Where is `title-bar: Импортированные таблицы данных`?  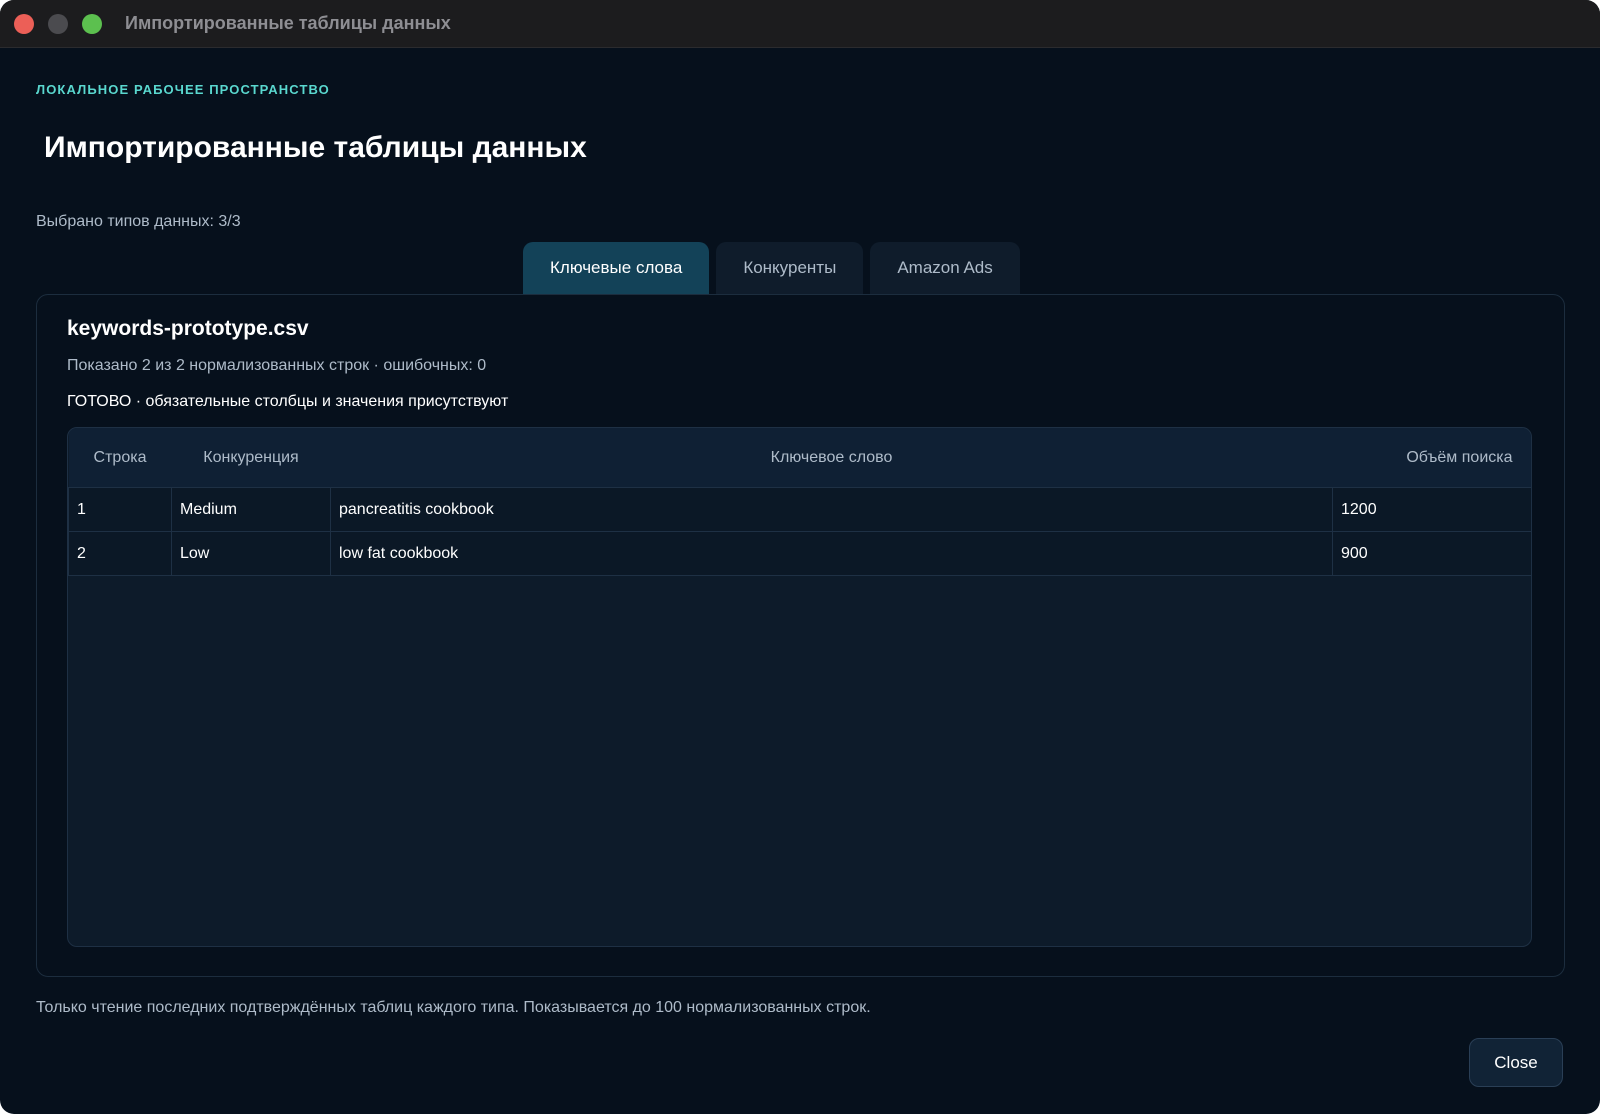
title-bar: Импортированные таблицы данных is located at coordinates (800, 24).